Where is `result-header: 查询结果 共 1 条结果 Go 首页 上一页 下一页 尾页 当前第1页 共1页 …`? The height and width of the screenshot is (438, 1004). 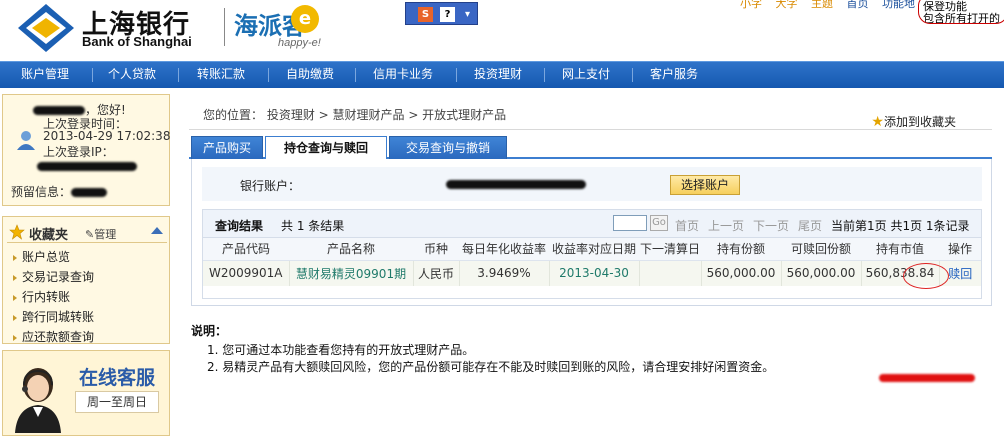
result-header: 查询结果 共 1 条结果 Go 首页 上一页 下一页 尾页 当前第1页 共1页 … is located at coordinates (592, 224).